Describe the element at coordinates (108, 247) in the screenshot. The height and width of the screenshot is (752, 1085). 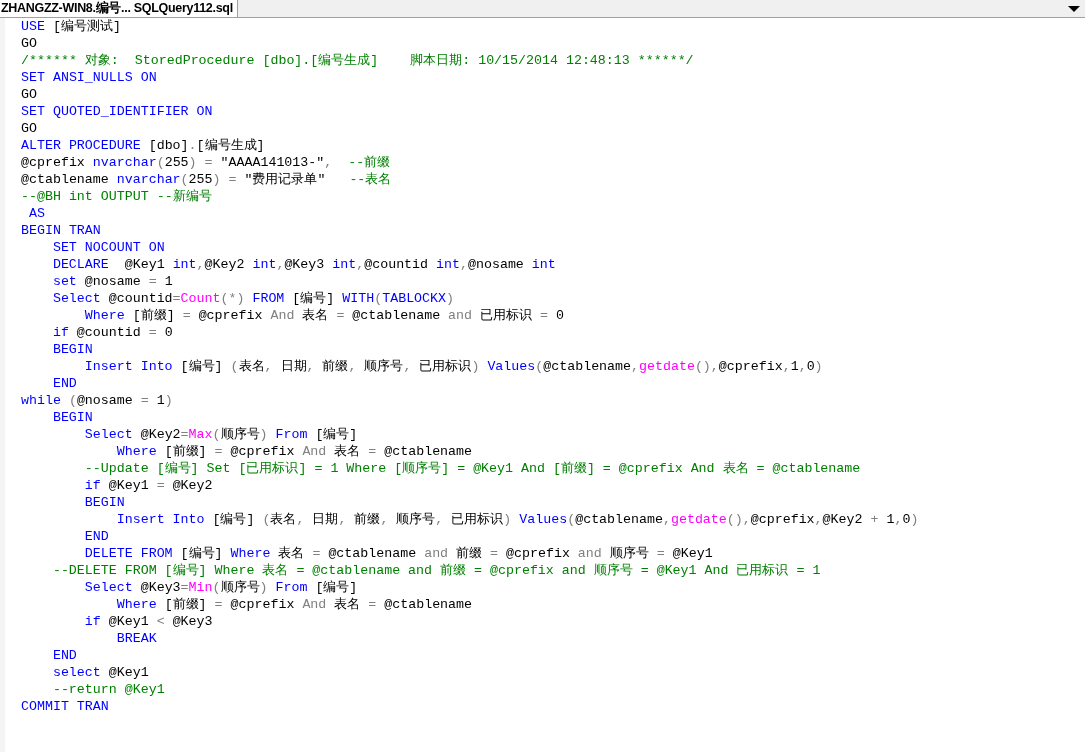
I see `code-line: SET NOCOUNT ON` at that location.